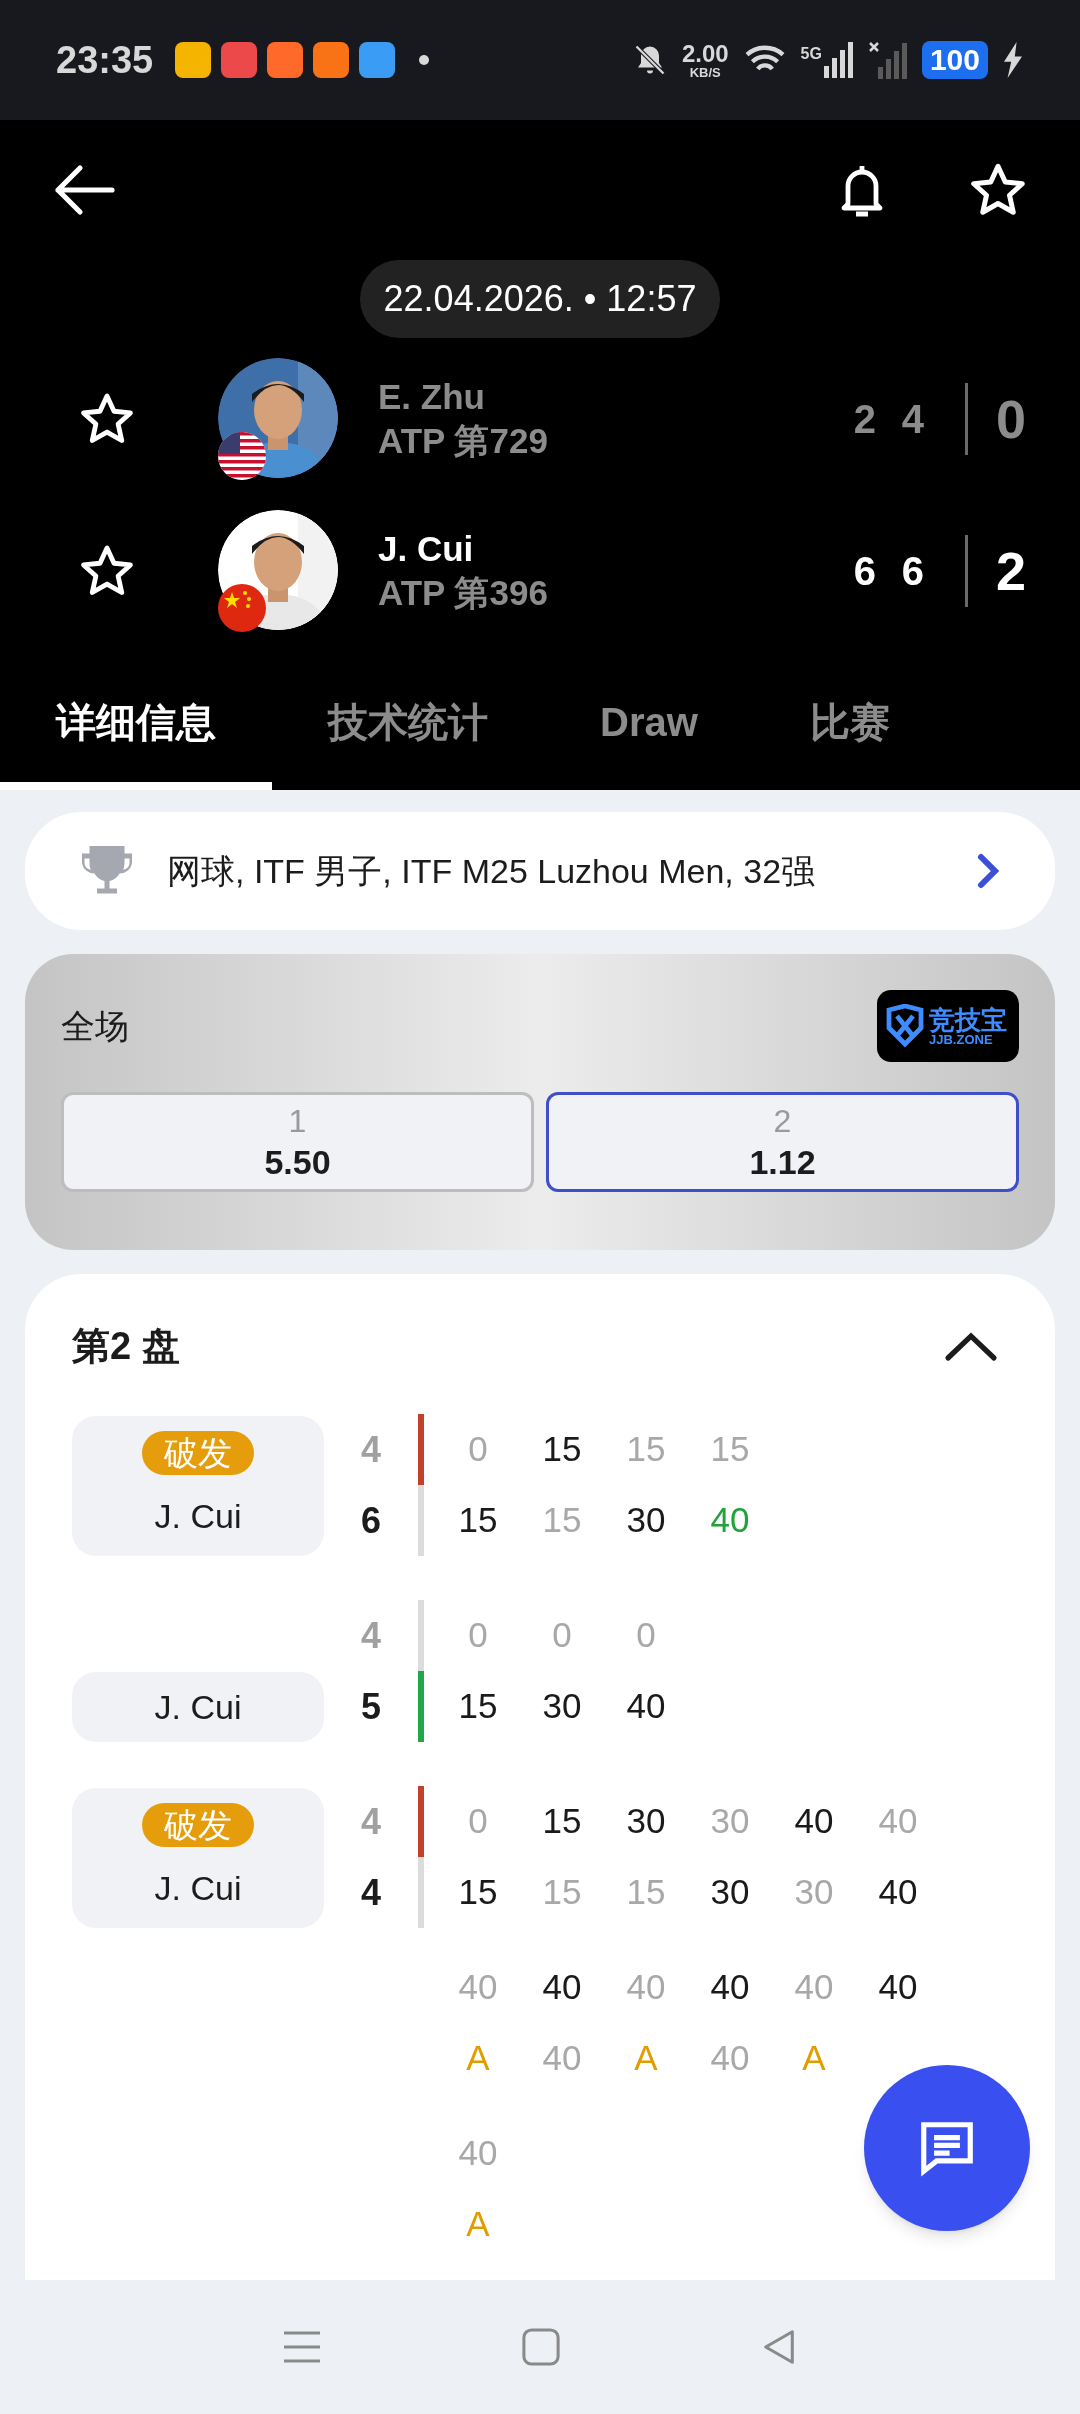  What do you see at coordinates (1010, 419) in the screenshot?
I see `set-score: 0` at bounding box center [1010, 419].